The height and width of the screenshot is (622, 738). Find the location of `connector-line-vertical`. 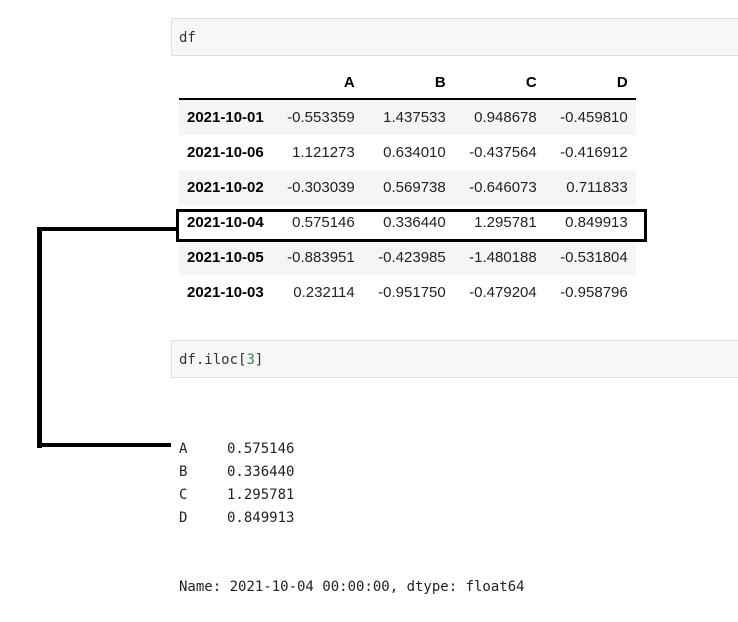

connector-line-vertical is located at coordinates (39, 337).